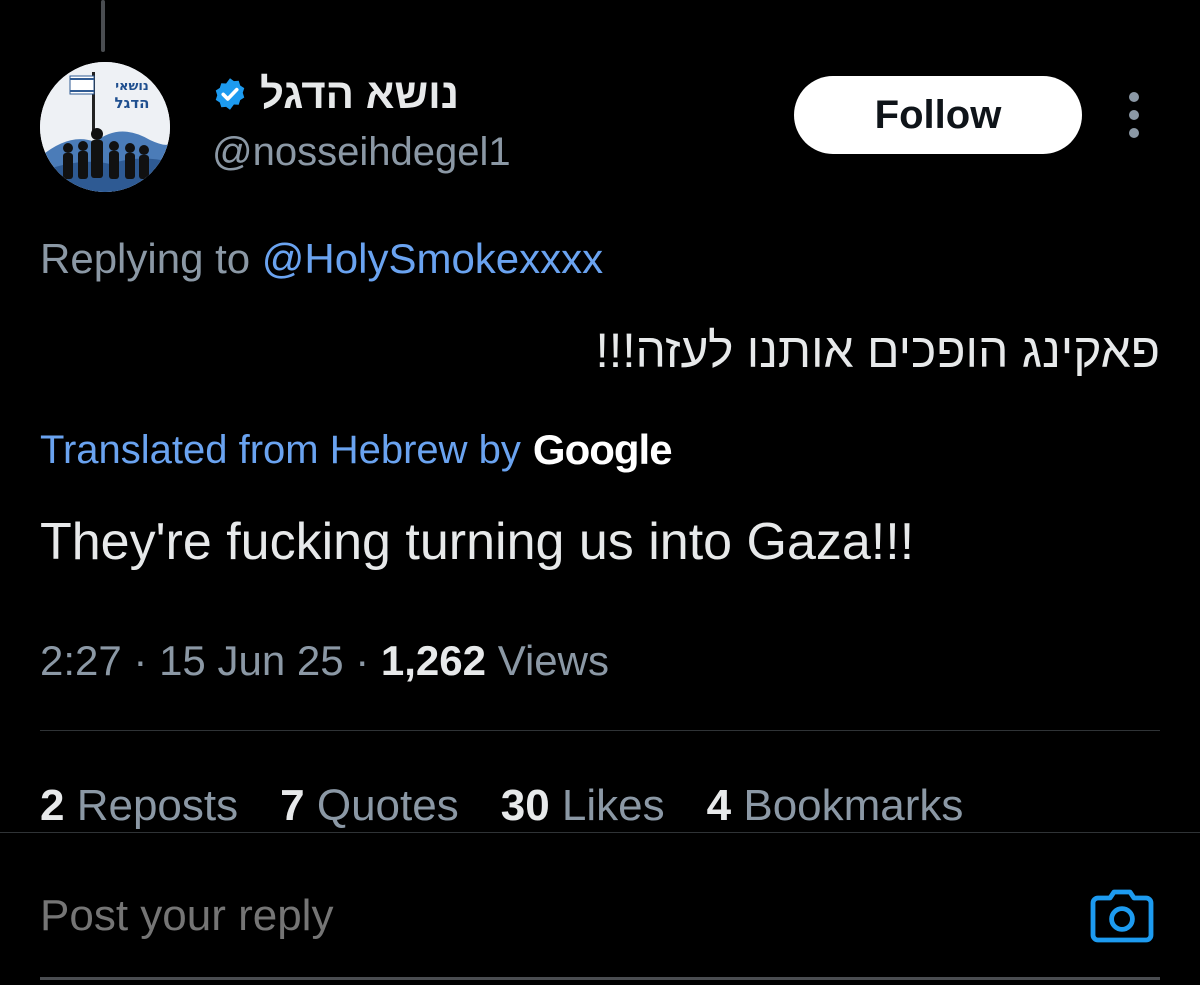 This screenshot has width=1200, height=985. I want to click on bookmarks-count: 4, so click(719, 805).